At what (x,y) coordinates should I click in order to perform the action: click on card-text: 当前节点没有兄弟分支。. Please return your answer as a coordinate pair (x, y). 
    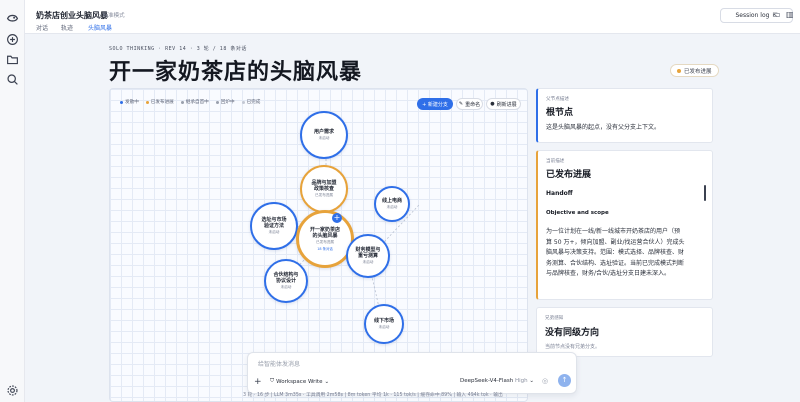
    Looking at the image, I should click on (573, 347).